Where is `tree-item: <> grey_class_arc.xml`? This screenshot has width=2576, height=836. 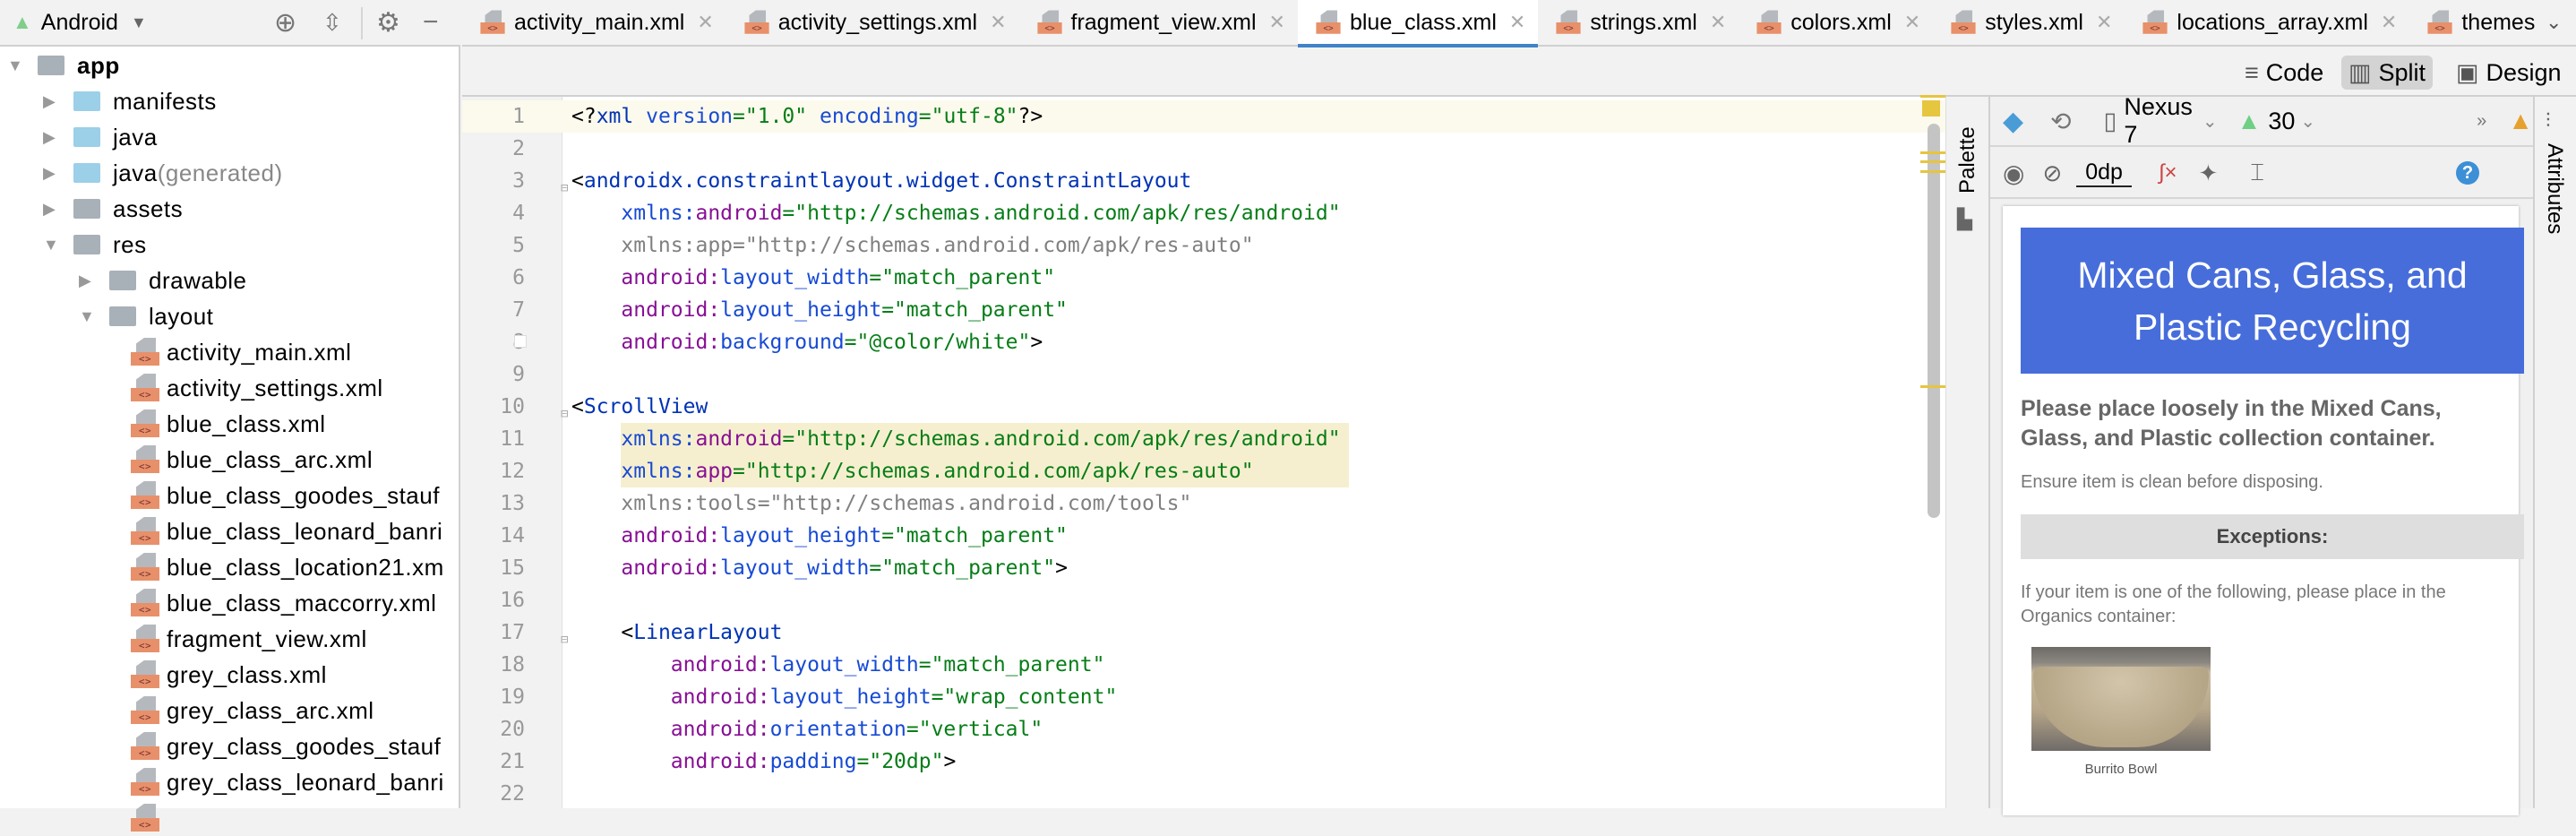 tree-item: <> grey_class_arc.xml is located at coordinates (229, 710).